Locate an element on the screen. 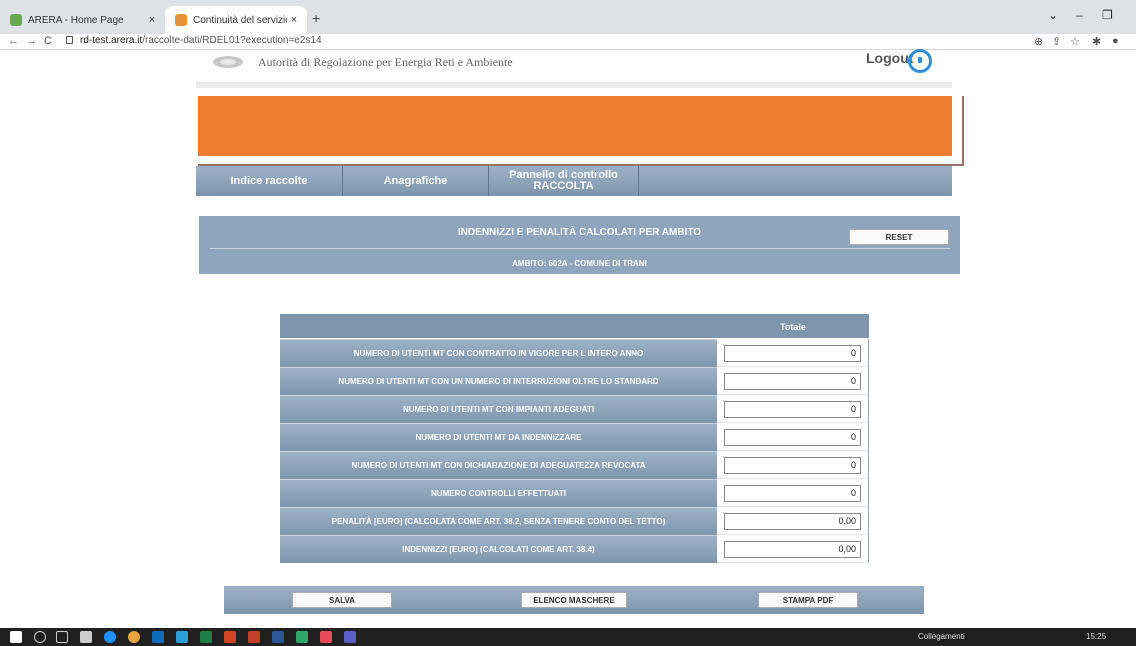  ambito-subtitle: AMBITO: 602A - COMUNE DI TRANI is located at coordinates (579, 263).